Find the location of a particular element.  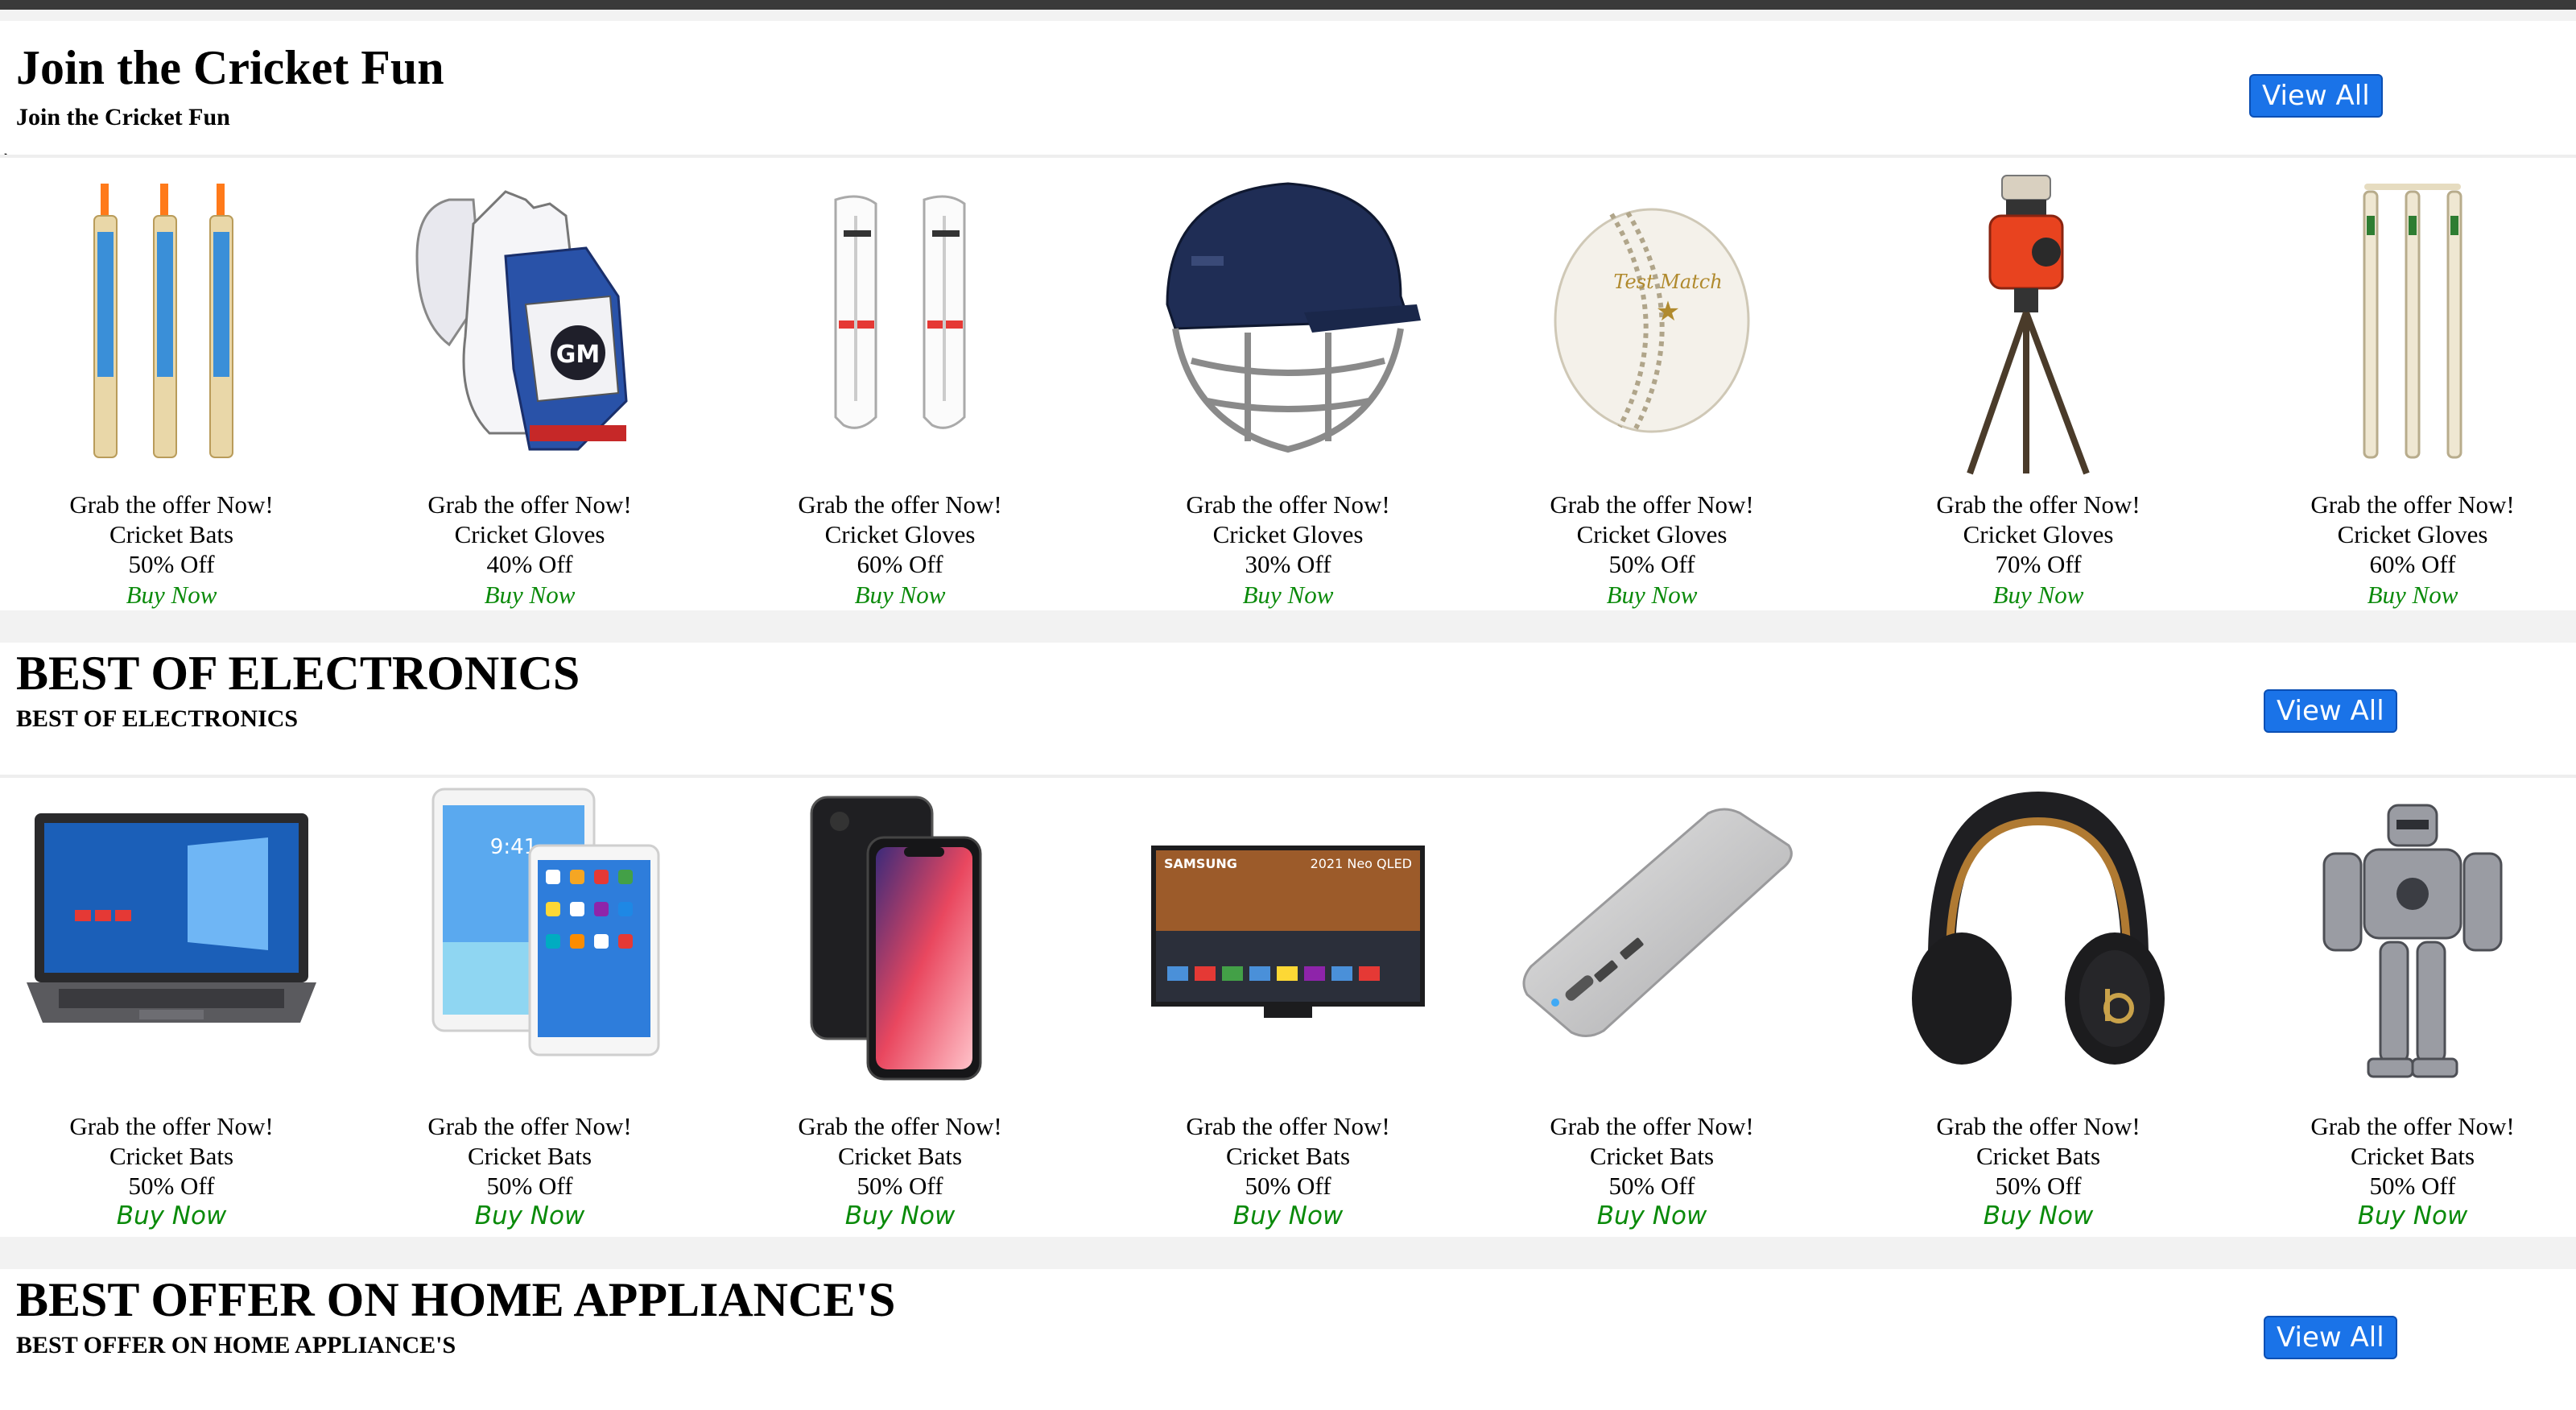

section-subtitle: BEST OF ELECTRONICS is located at coordinates (157, 719).